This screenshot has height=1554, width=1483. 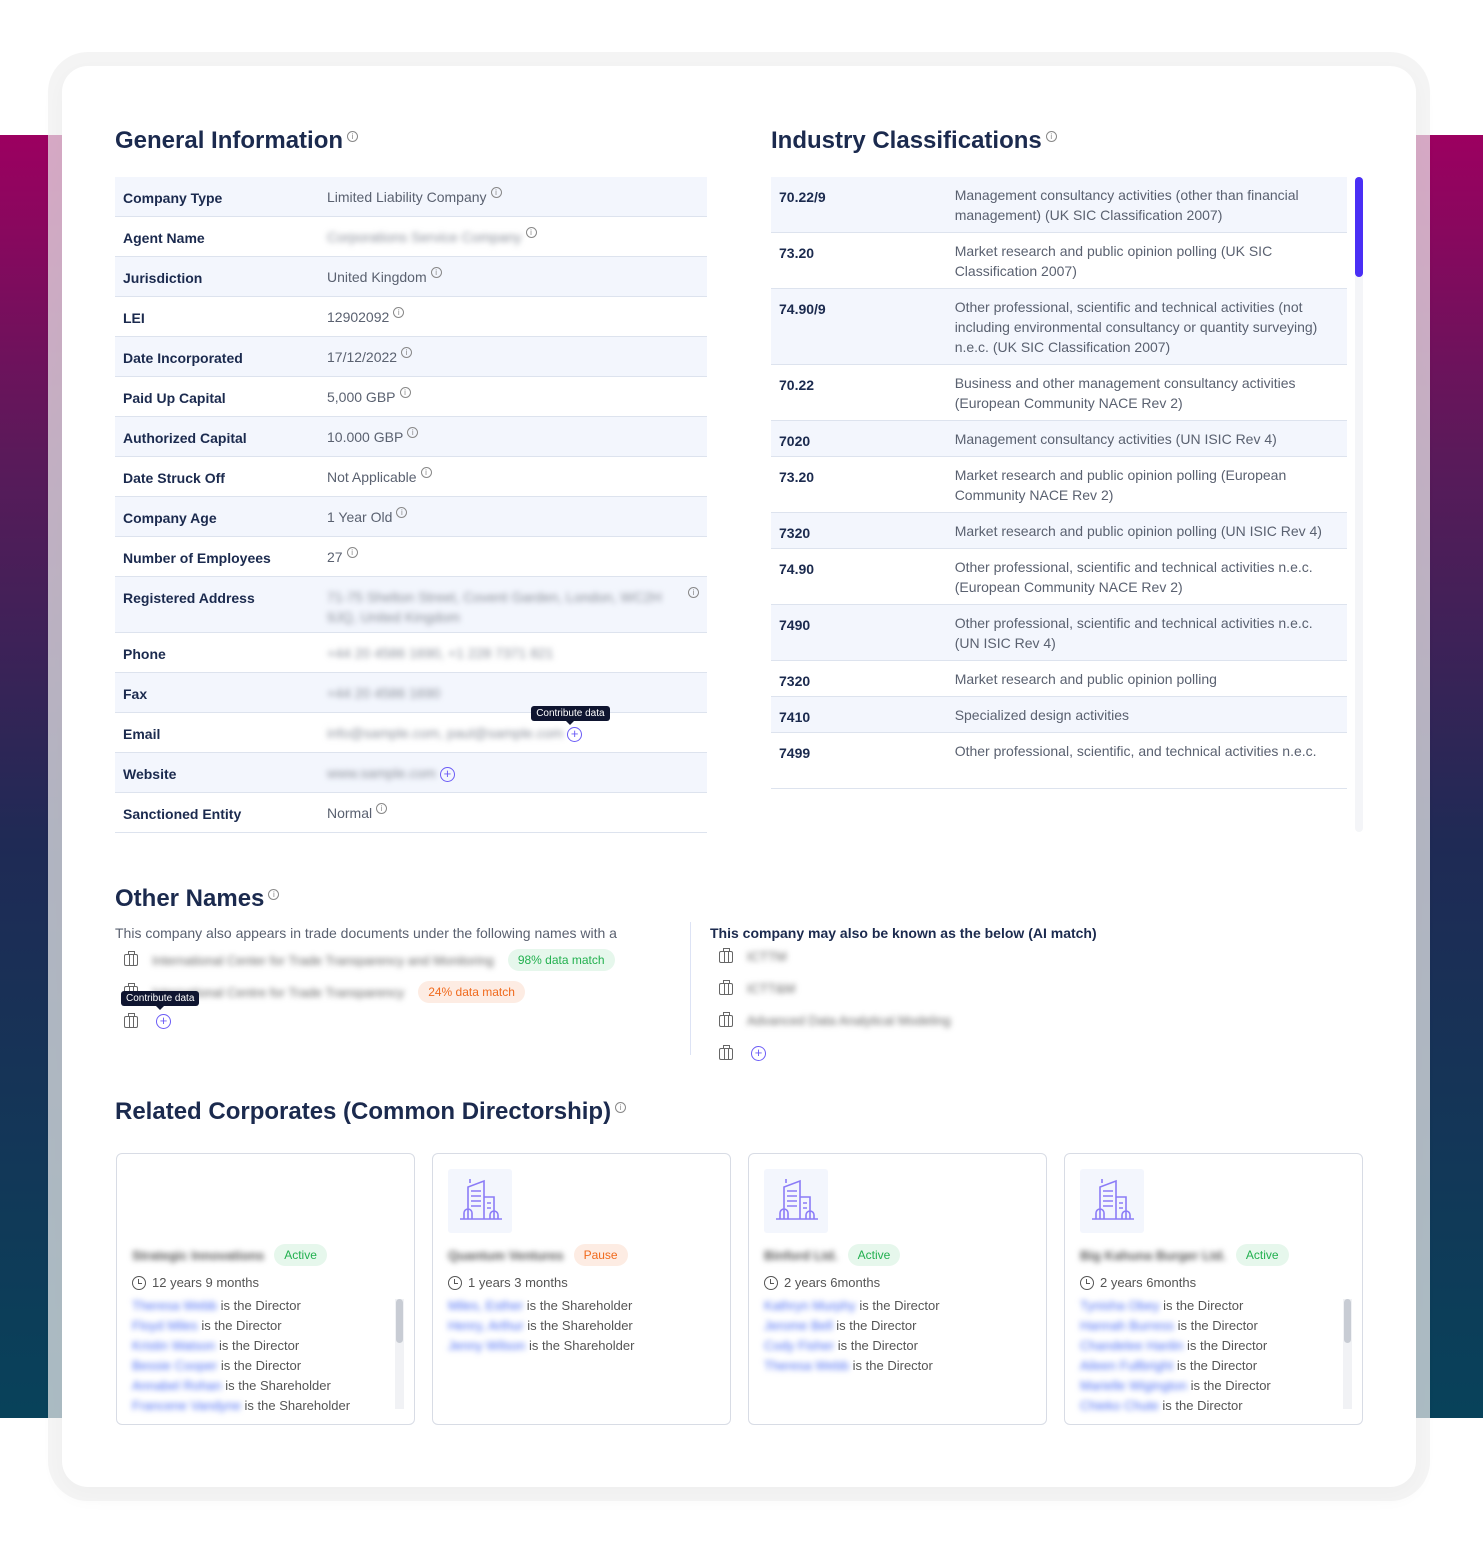 What do you see at coordinates (485, 1305) in the screenshot?
I see `person-link: Miles, Esther` at bounding box center [485, 1305].